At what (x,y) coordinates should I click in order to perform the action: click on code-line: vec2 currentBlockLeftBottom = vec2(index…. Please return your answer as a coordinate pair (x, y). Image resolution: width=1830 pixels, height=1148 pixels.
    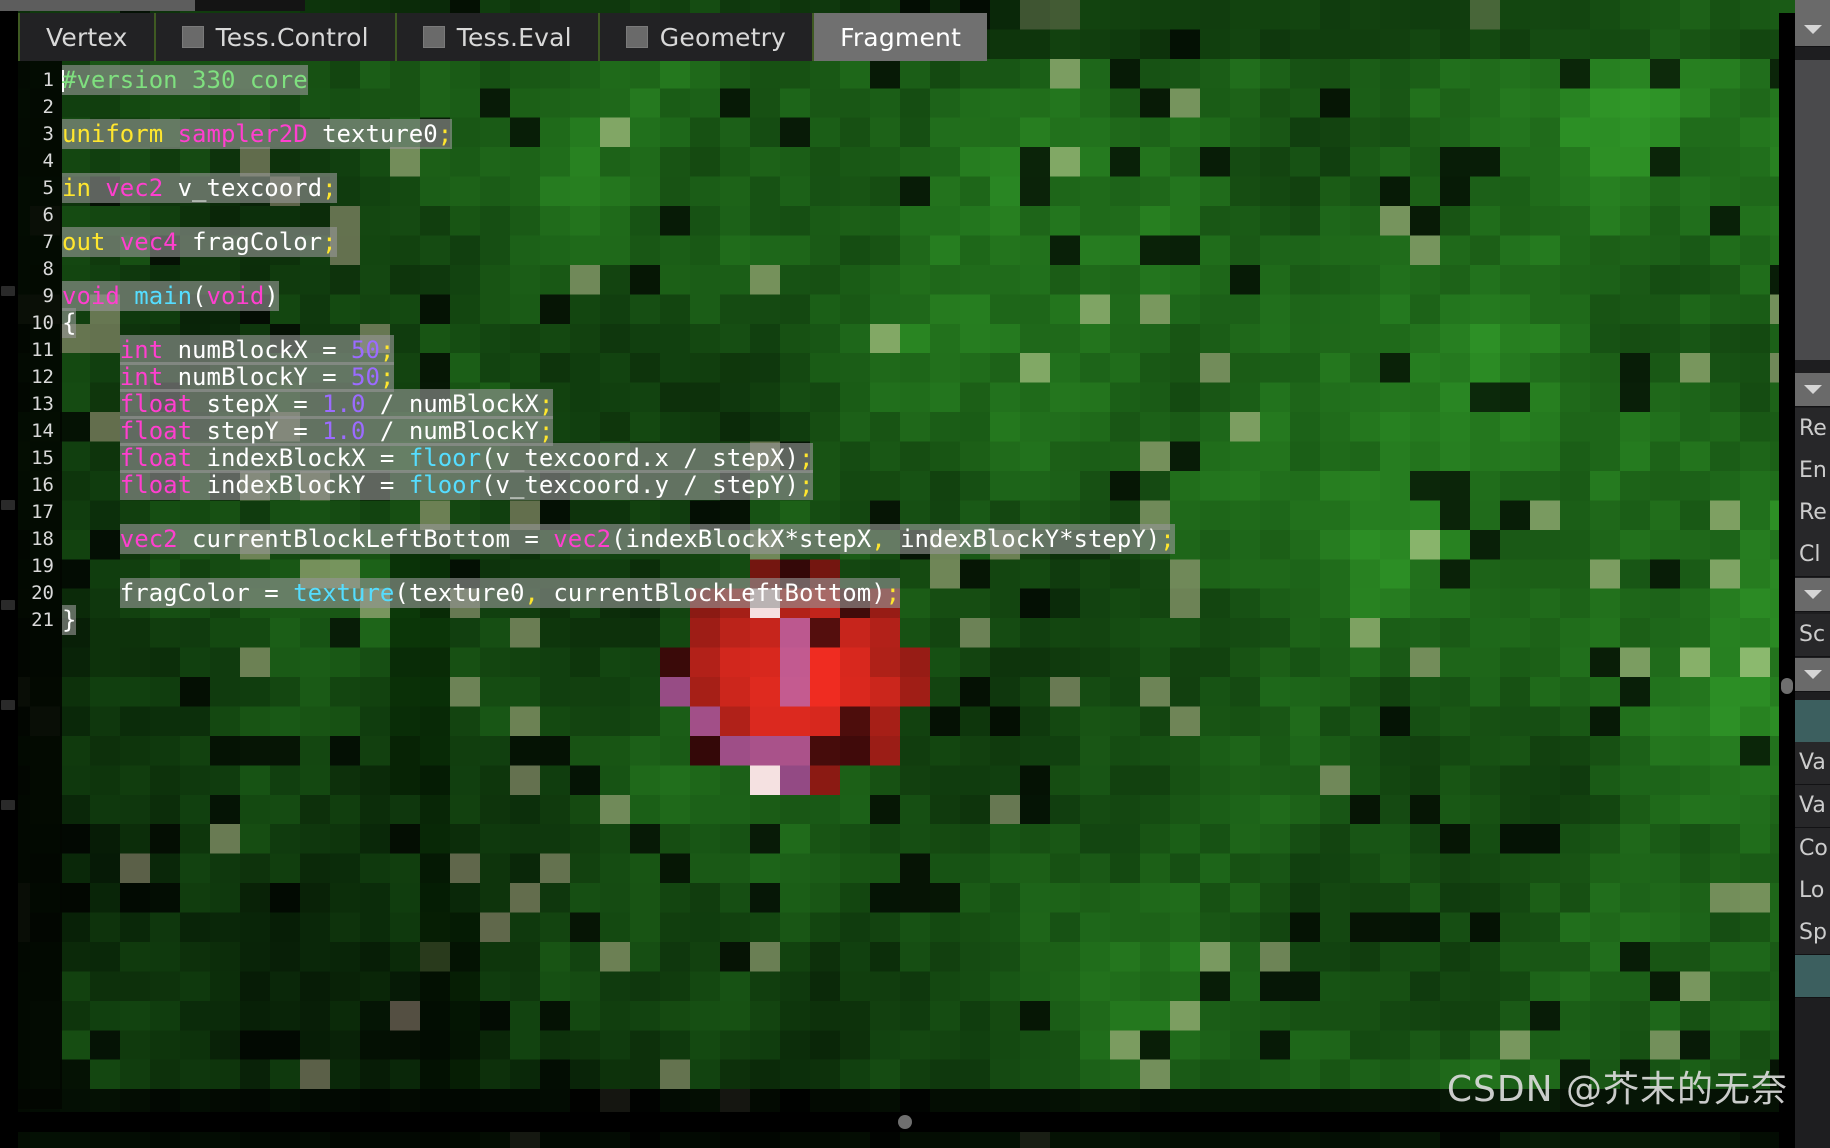
    Looking at the image, I should click on (912, 539).